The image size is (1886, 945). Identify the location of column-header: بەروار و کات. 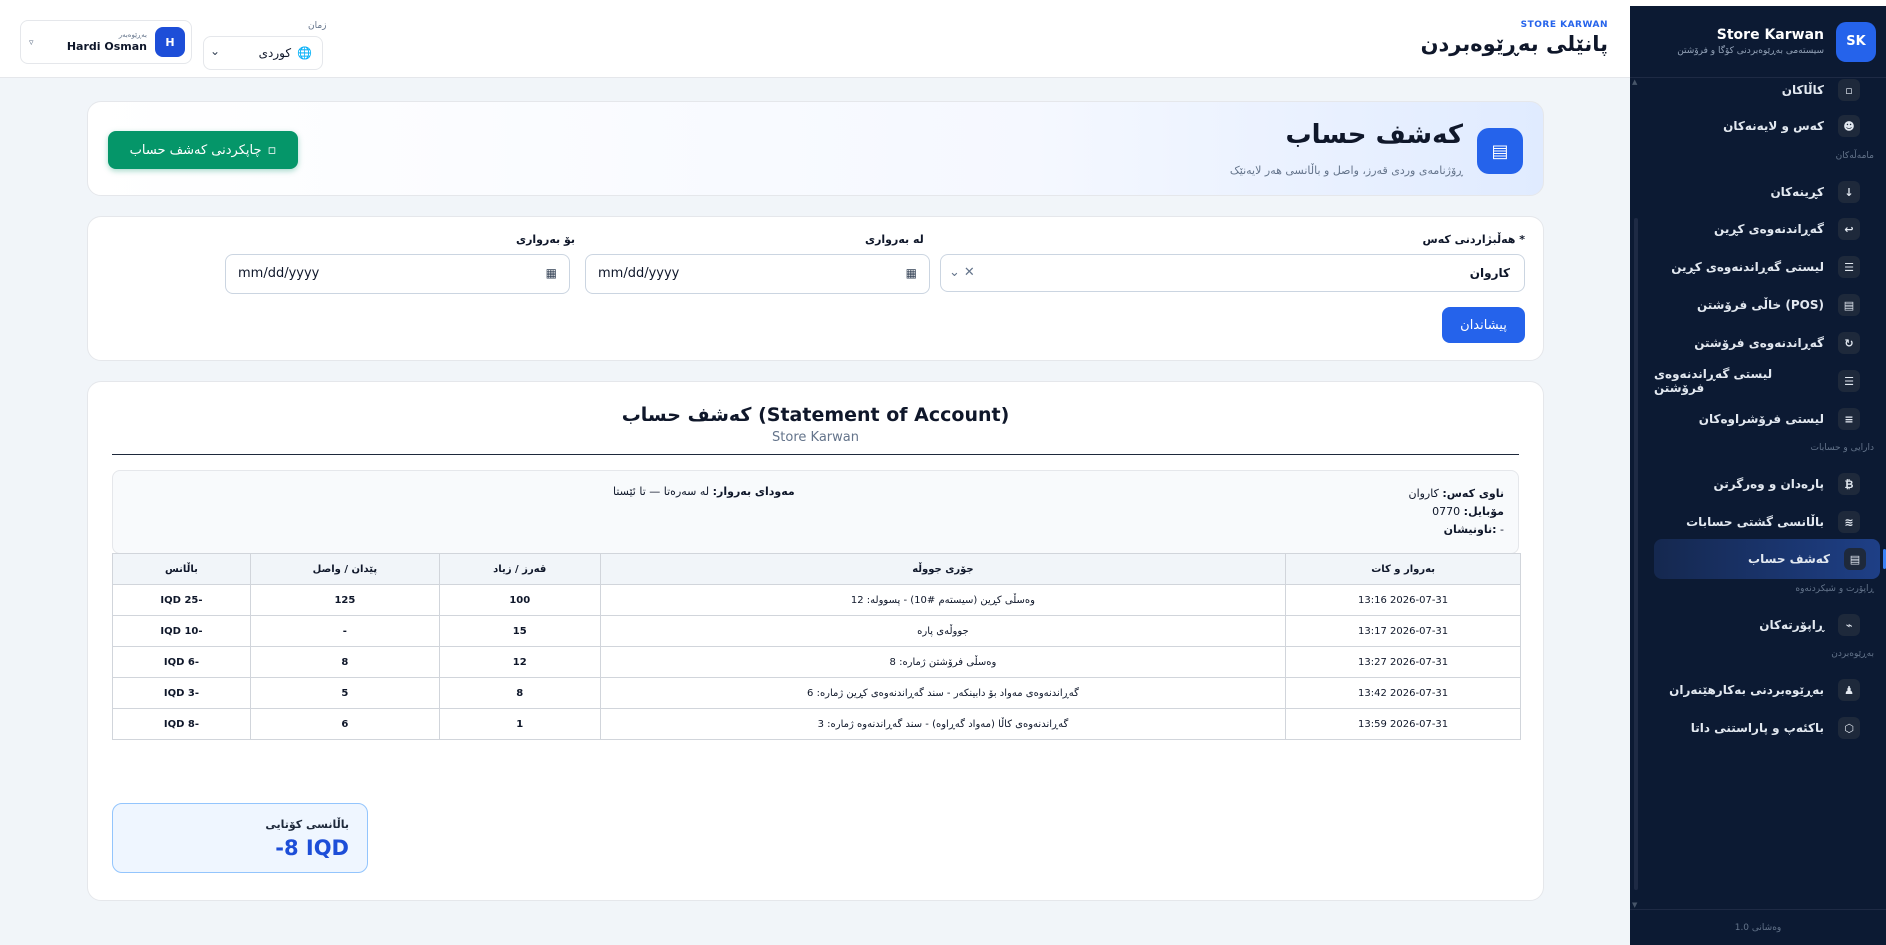
(1403, 569).